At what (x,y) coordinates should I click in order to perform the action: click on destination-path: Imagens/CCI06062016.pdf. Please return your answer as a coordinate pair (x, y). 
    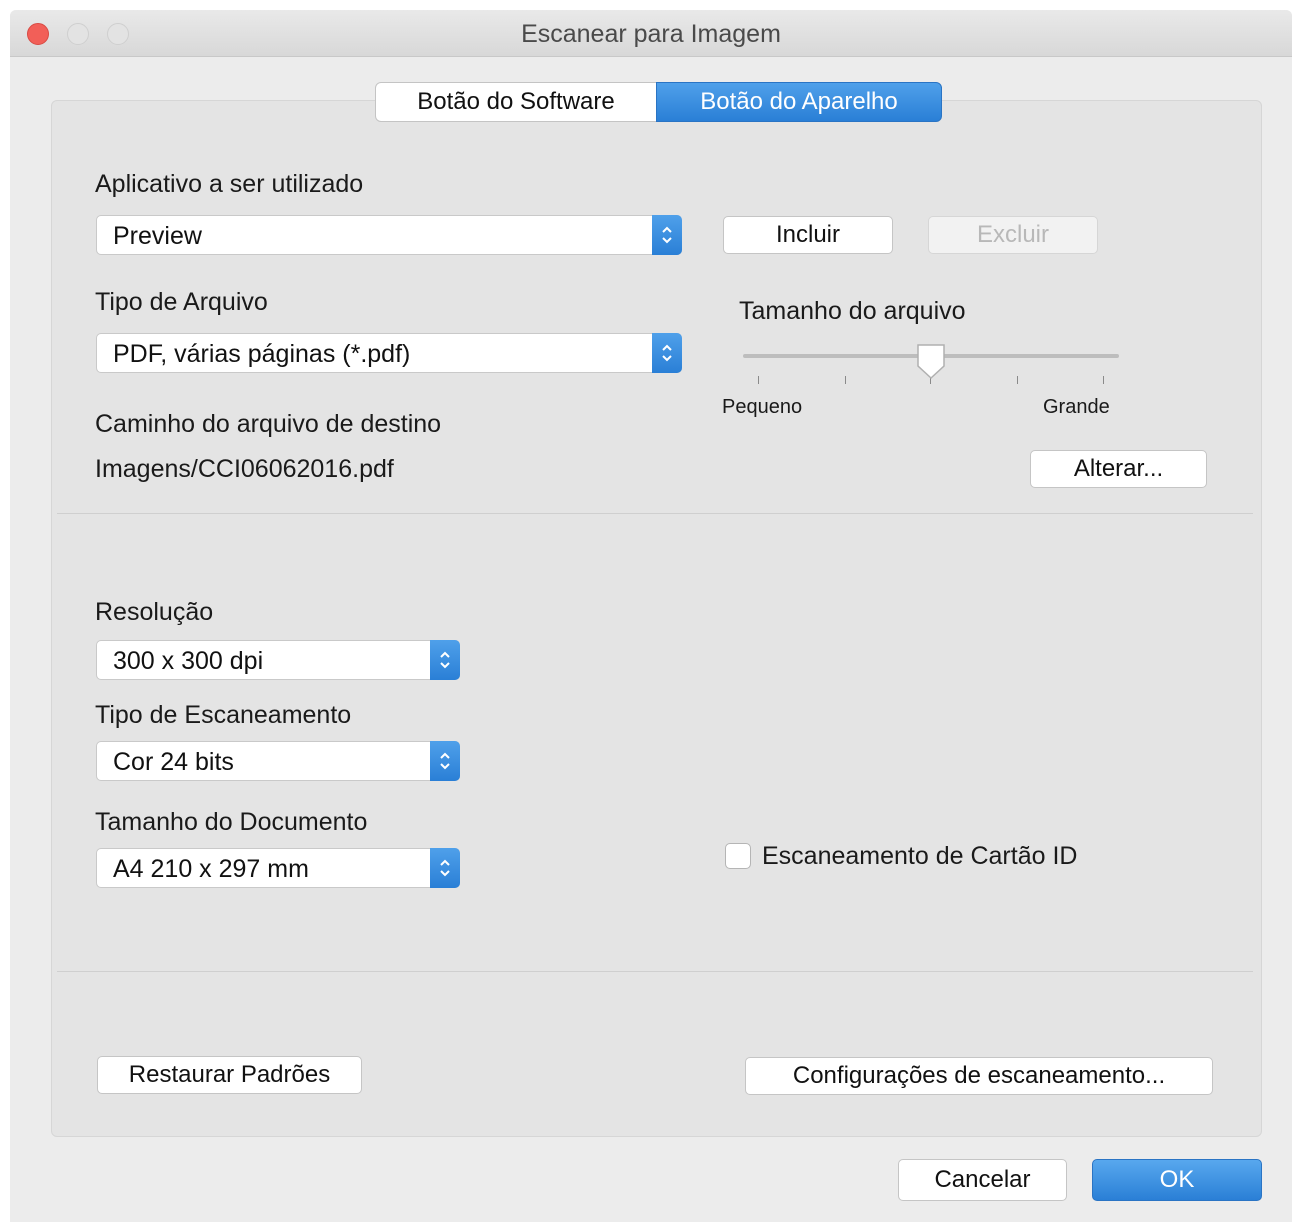
    Looking at the image, I should click on (244, 469).